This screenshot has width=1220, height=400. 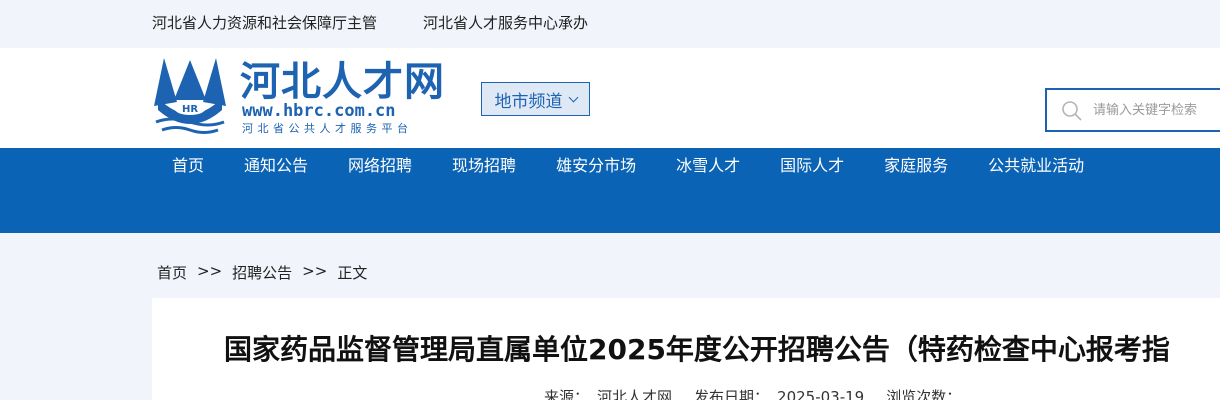 What do you see at coordinates (190, 109) in the screenshot?
I see `logo-emblem-text: HR` at bounding box center [190, 109].